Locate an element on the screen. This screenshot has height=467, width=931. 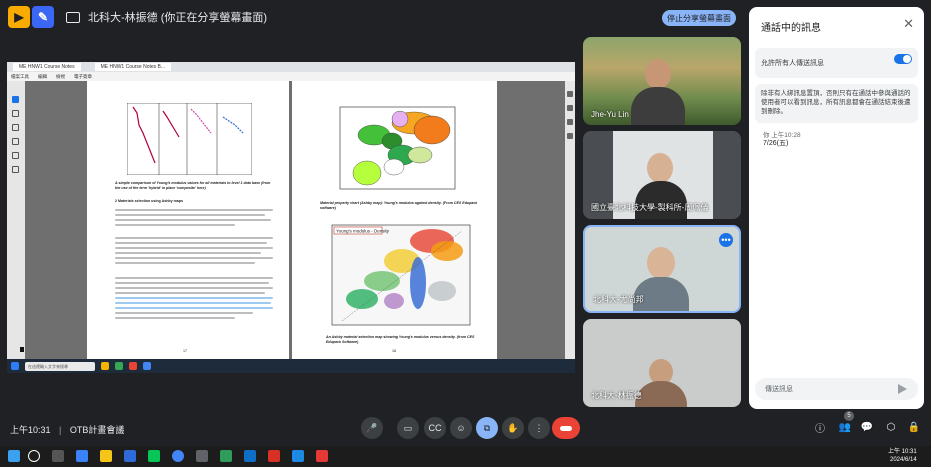
raise-hand-icon: ✋ is located at coordinates (513, 428).